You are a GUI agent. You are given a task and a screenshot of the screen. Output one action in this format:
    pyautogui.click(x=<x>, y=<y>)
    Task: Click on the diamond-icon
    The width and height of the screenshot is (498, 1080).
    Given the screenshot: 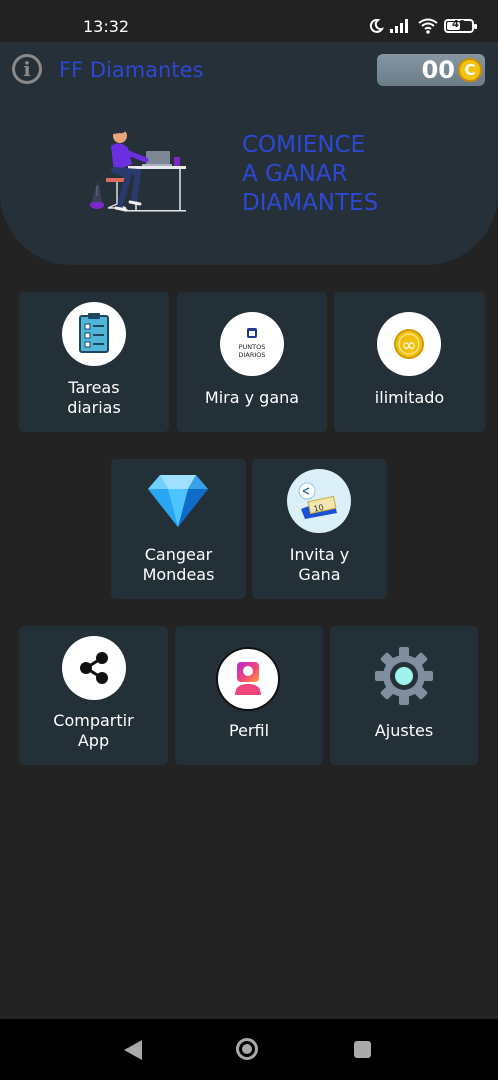 What is the action you would take?
    pyautogui.click(x=178, y=501)
    